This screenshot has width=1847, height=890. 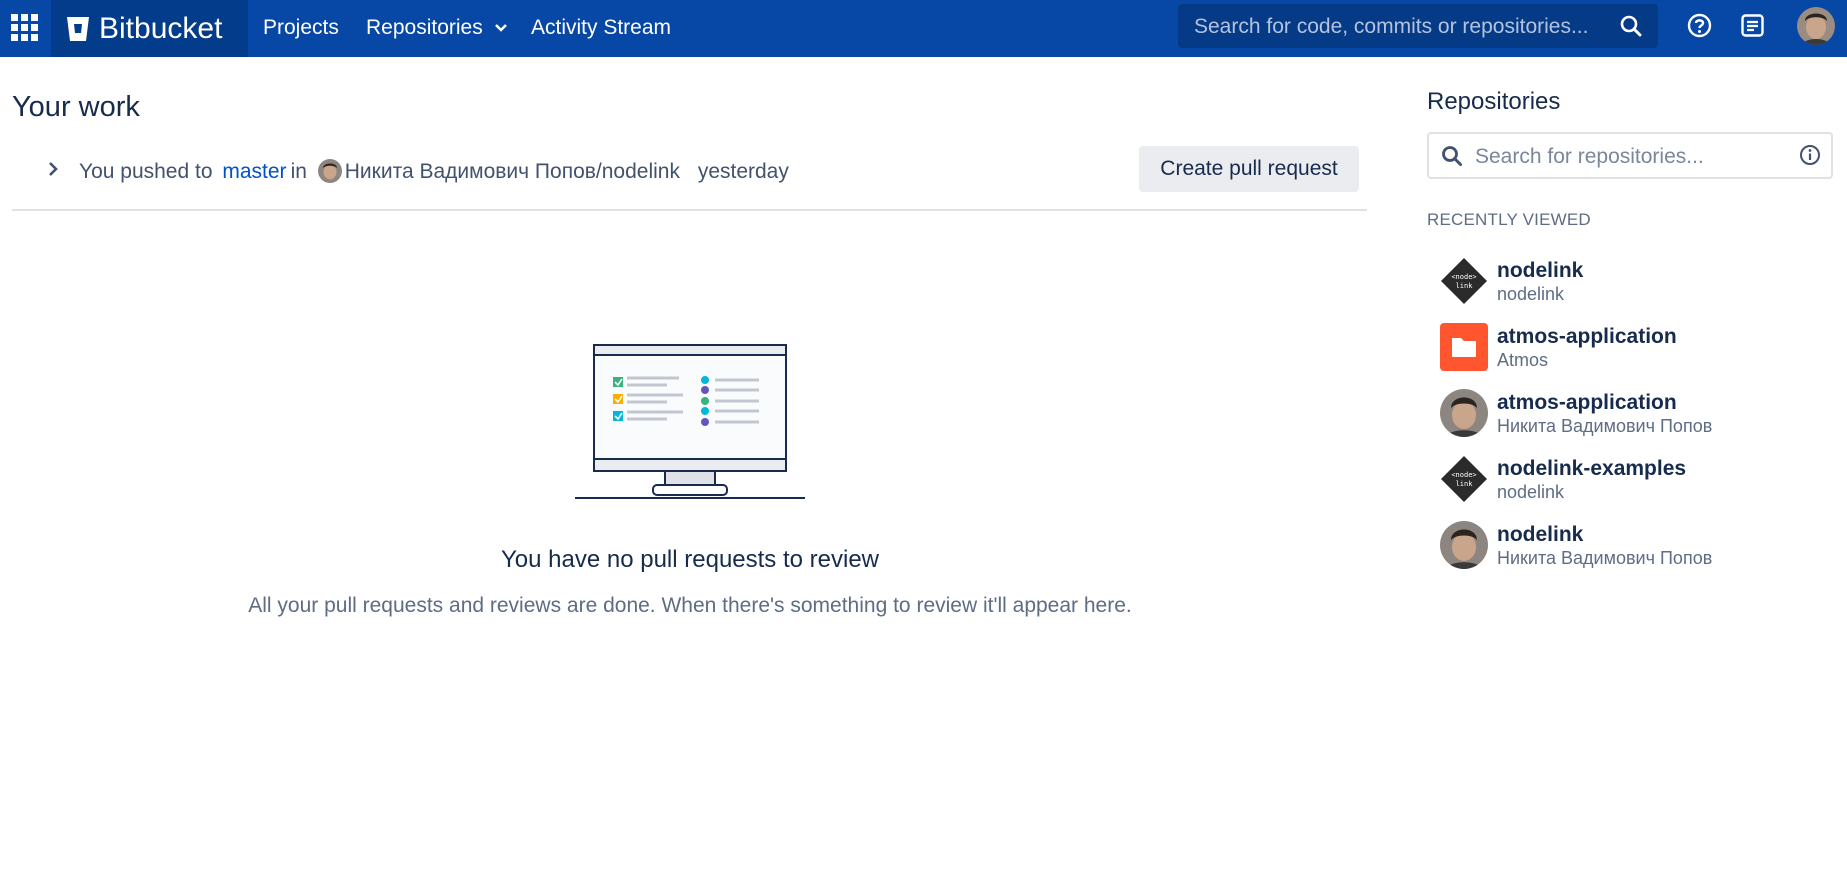 I want to click on help-icon, so click(x=1699, y=25).